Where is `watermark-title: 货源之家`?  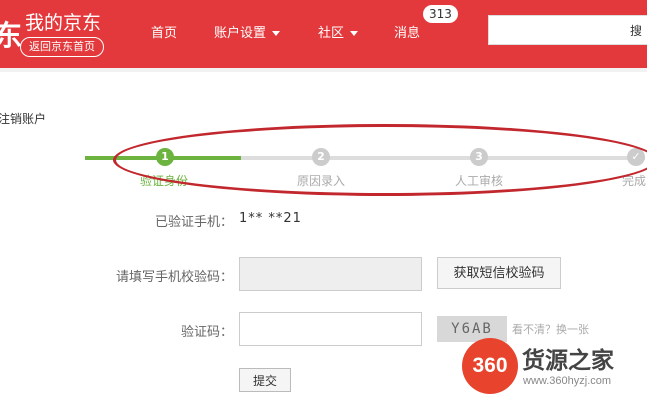
watermark-title: 货源之家 is located at coordinates (568, 361).